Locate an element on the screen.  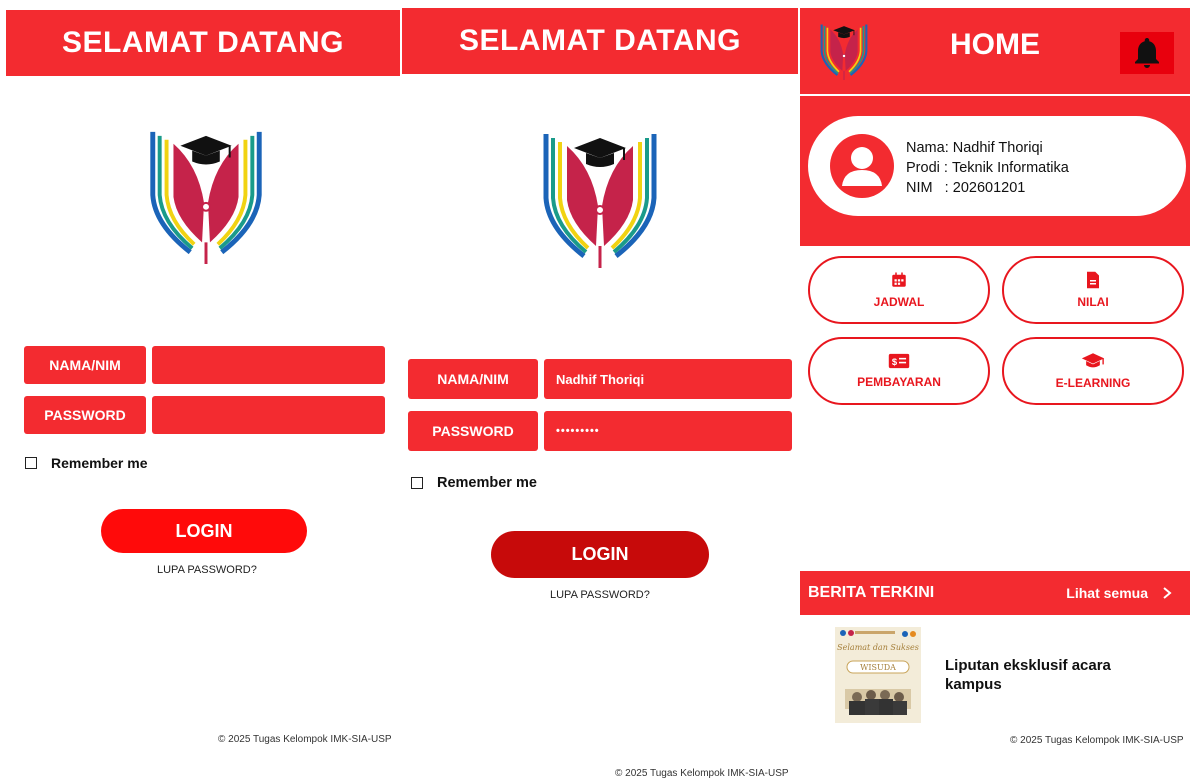
news-title: BERITA TERKINI is located at coordinates (871, 592).